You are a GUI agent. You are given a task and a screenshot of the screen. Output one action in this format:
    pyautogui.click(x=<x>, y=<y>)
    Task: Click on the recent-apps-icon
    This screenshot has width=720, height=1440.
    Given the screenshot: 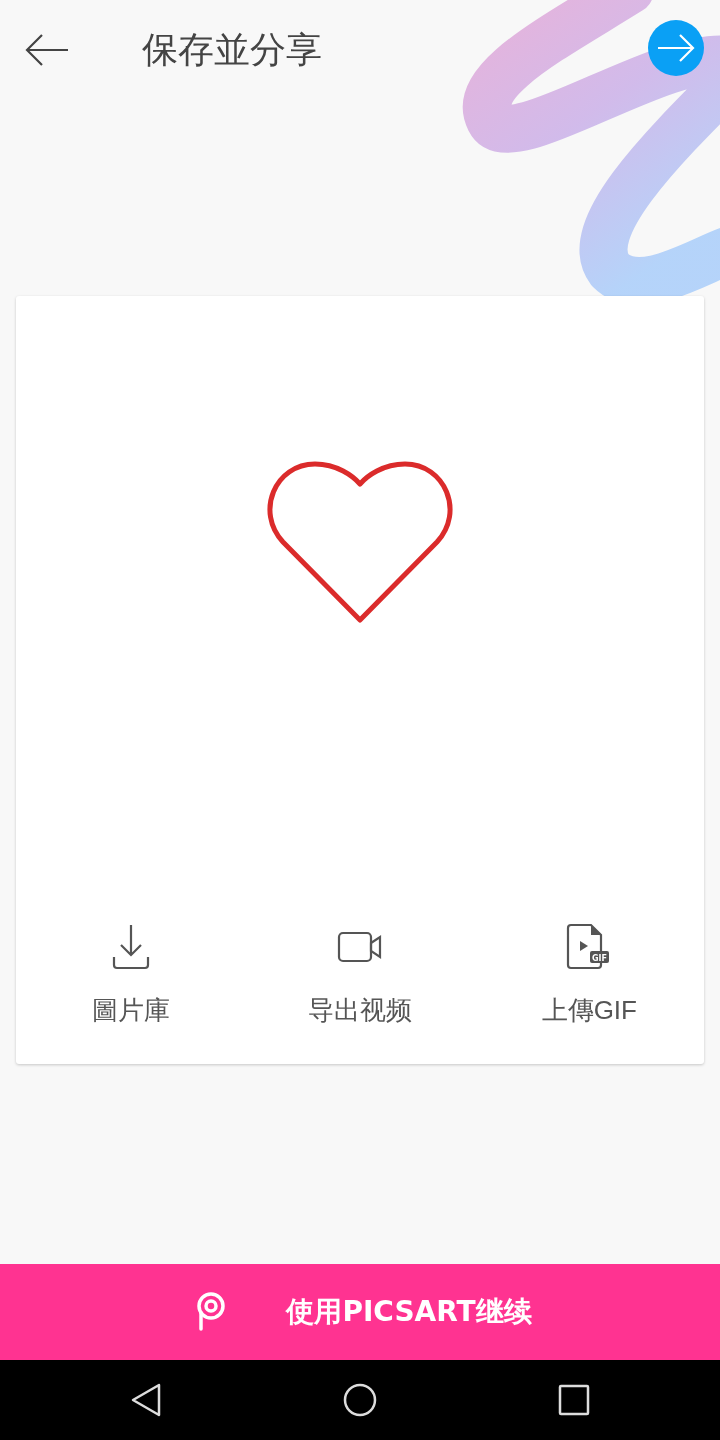 What is the action you would take?
    pyautogui.click(x=574, y=1400)
    